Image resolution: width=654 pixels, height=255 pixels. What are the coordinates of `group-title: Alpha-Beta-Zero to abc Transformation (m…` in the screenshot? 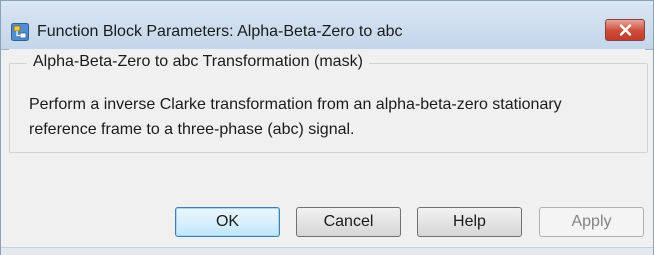 It's located at (198, 62).